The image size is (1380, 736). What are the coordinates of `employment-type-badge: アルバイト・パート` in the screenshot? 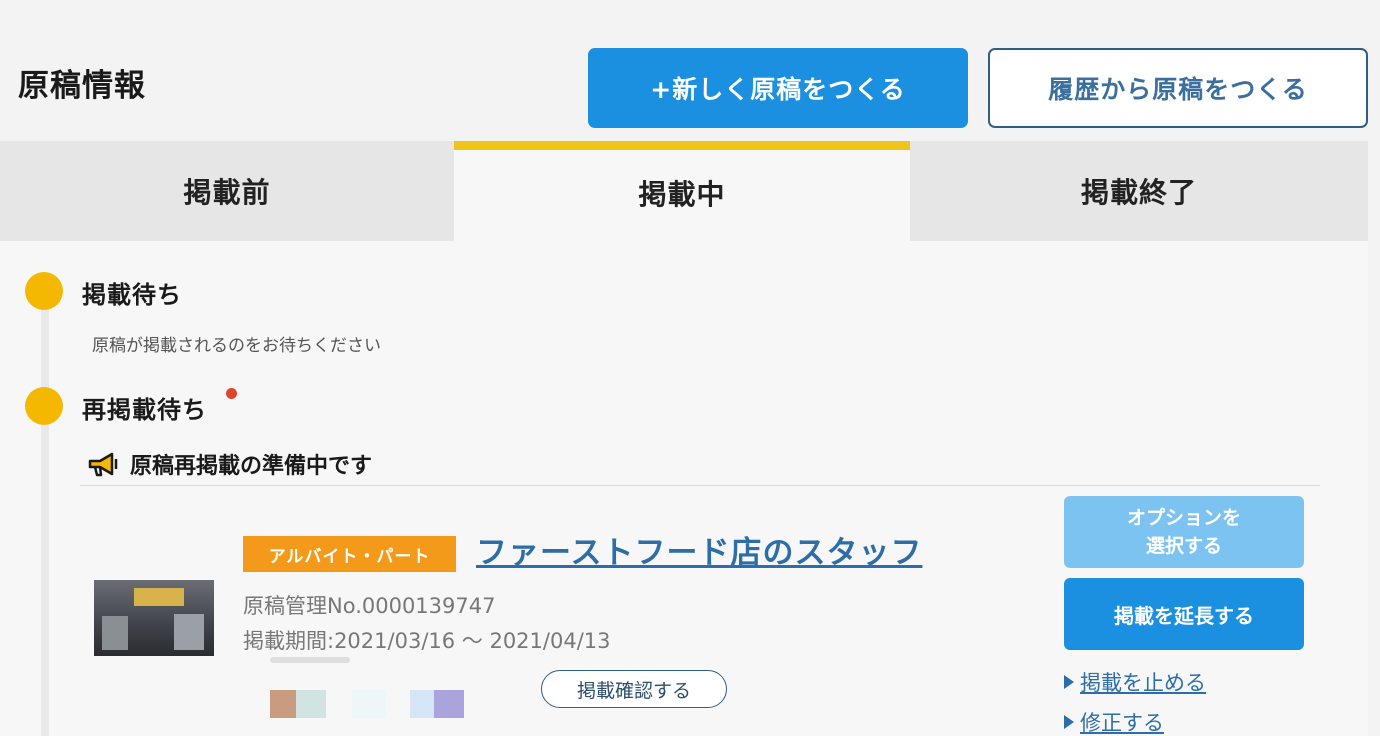 It's located at (349, 554).